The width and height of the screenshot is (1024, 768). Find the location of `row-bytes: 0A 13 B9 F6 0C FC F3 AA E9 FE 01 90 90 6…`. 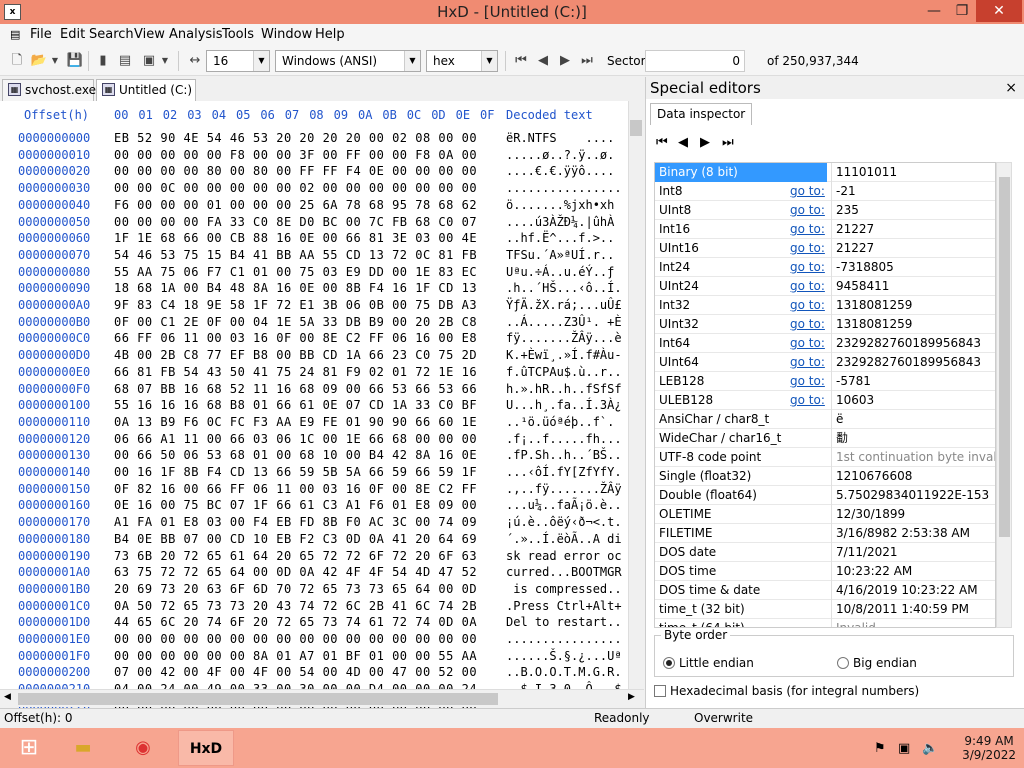

row-bytes: 0A 13 B9 F6 0C FC F3 AA E9 FE 01 90 90 6… is located at coordinates (295, 422).